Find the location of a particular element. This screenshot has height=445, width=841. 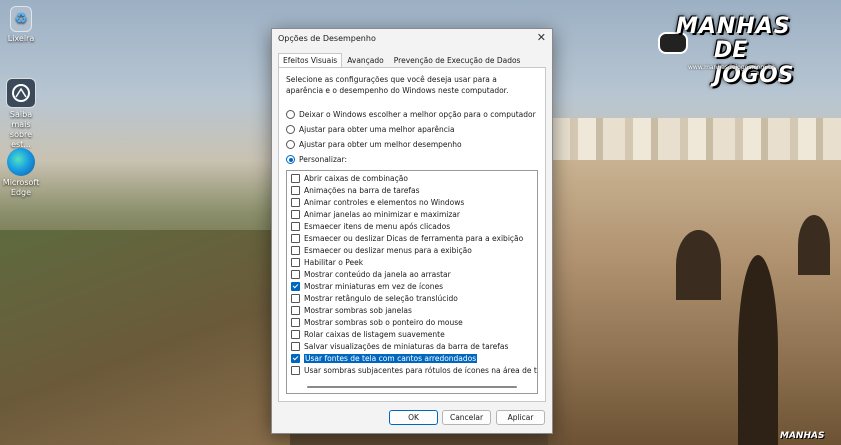

effect-option-label: Animações na barra de tarefas is located at coordinates (362, 190).